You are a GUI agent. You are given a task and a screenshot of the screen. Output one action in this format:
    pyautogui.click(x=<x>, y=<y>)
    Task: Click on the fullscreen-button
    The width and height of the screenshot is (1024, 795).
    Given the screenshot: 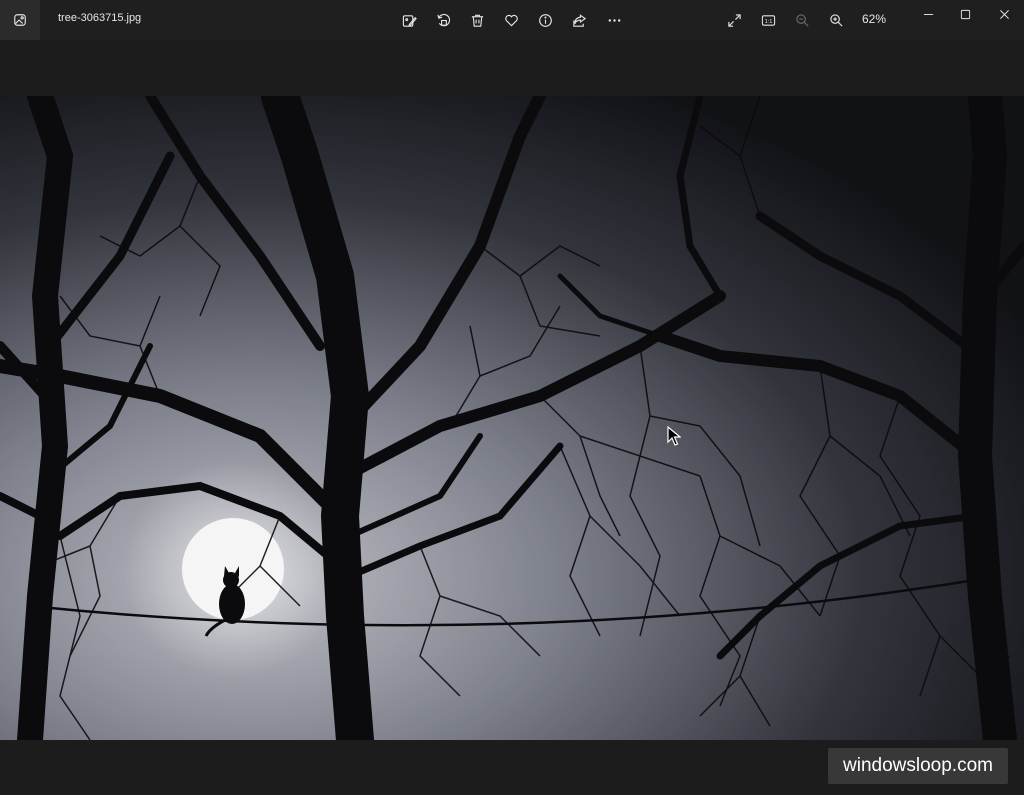 What is the action you would take?
    pyautogui.click(x=734, y=20)
    